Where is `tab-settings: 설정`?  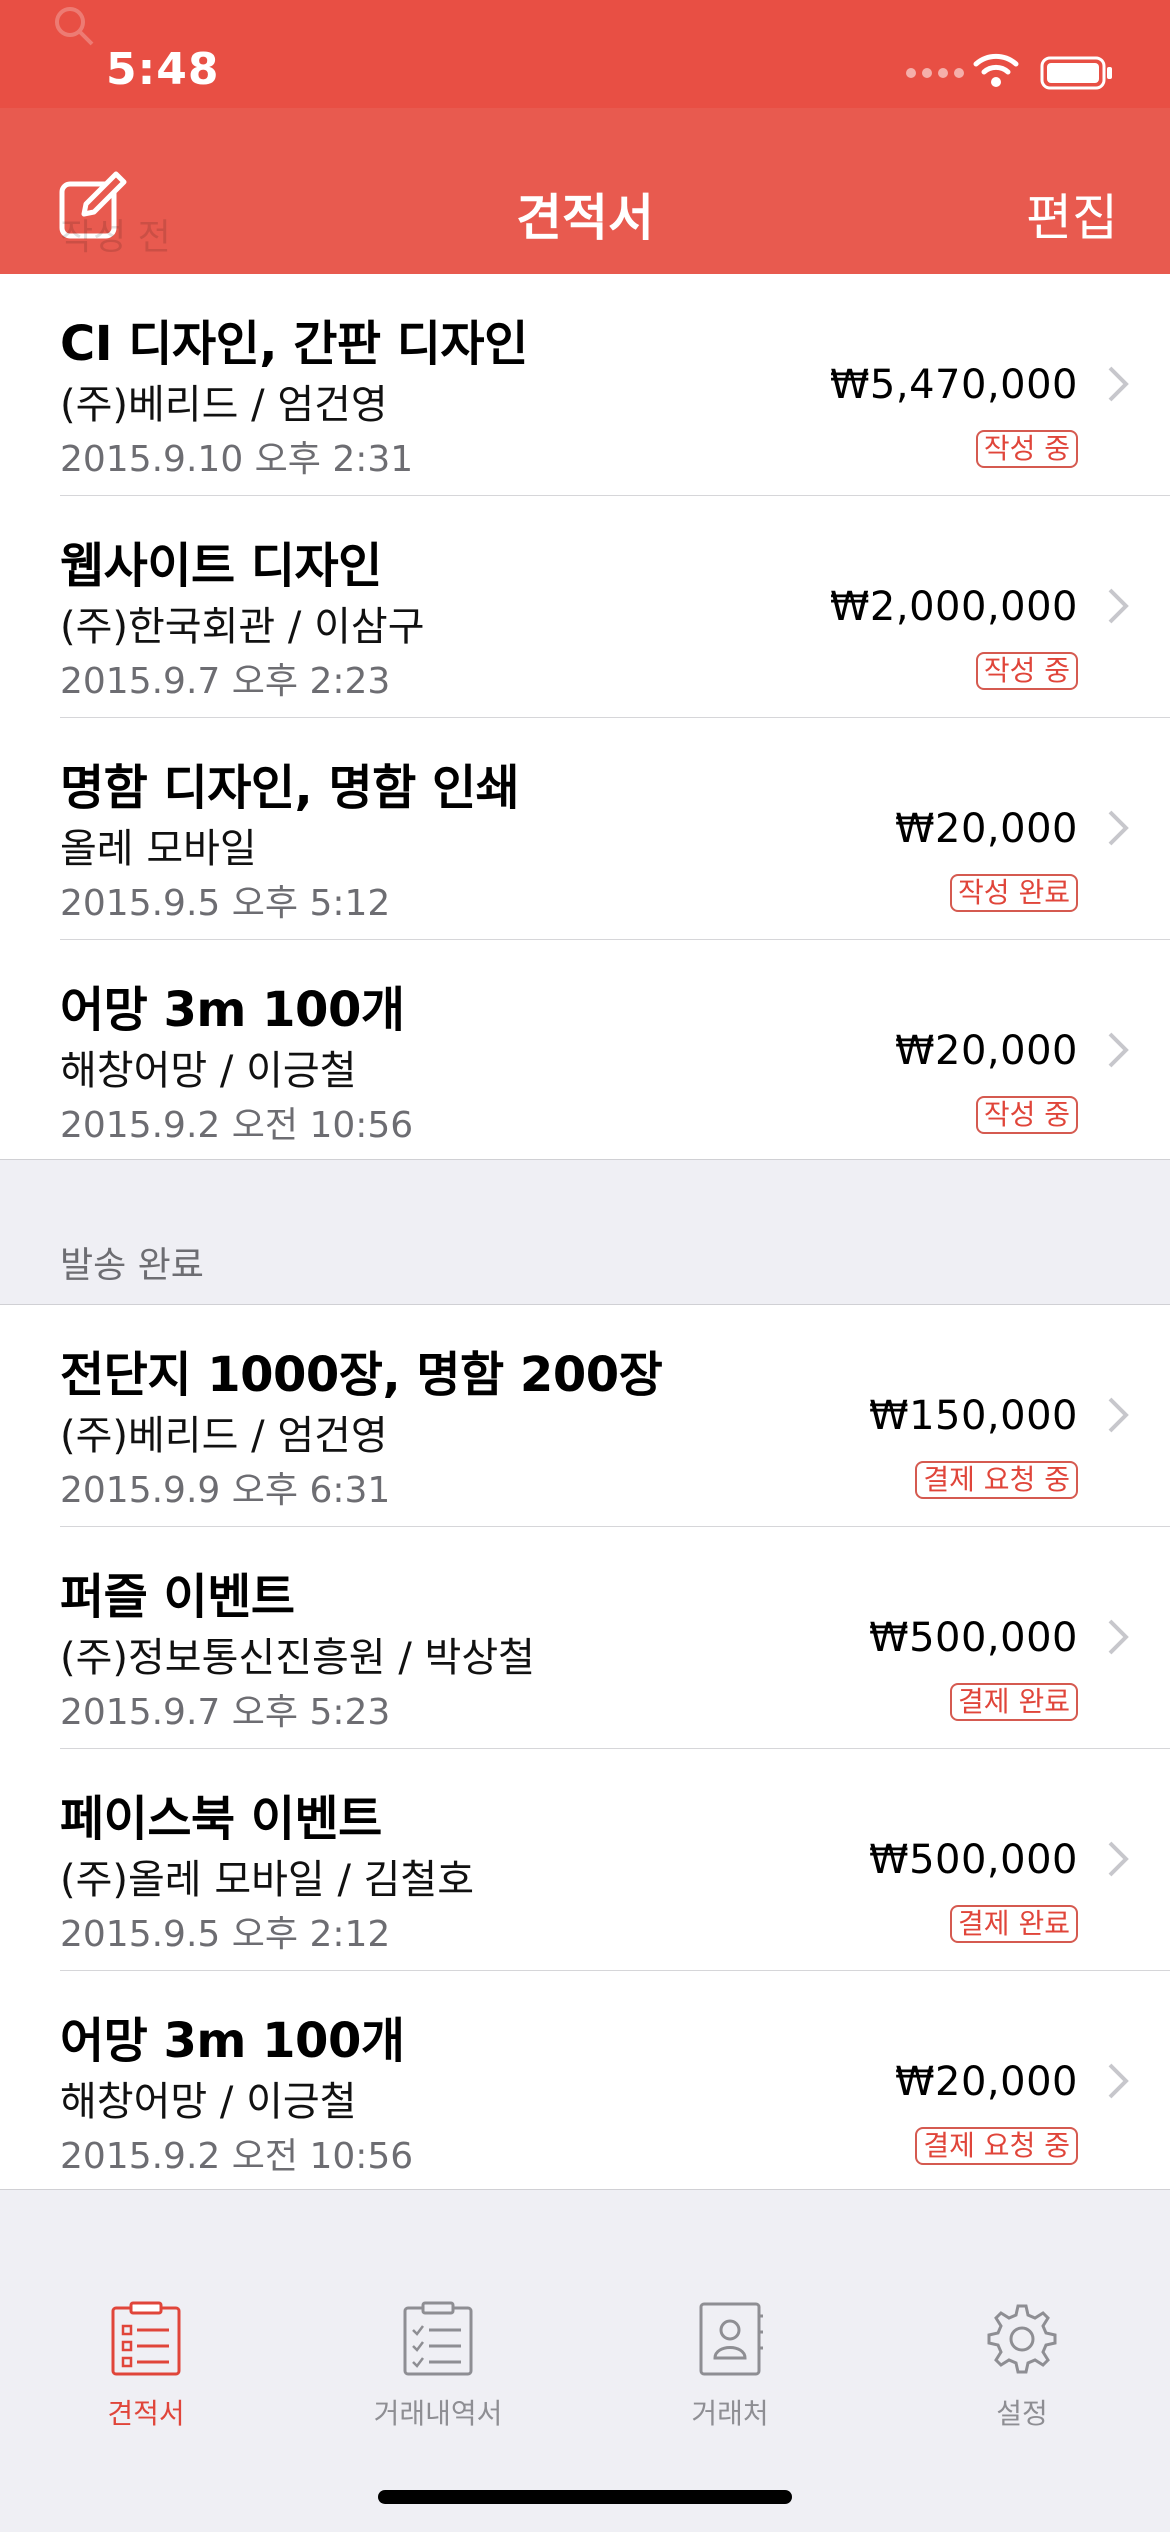 tab-settings: 설정 is located at coordinates (1022, 2366).